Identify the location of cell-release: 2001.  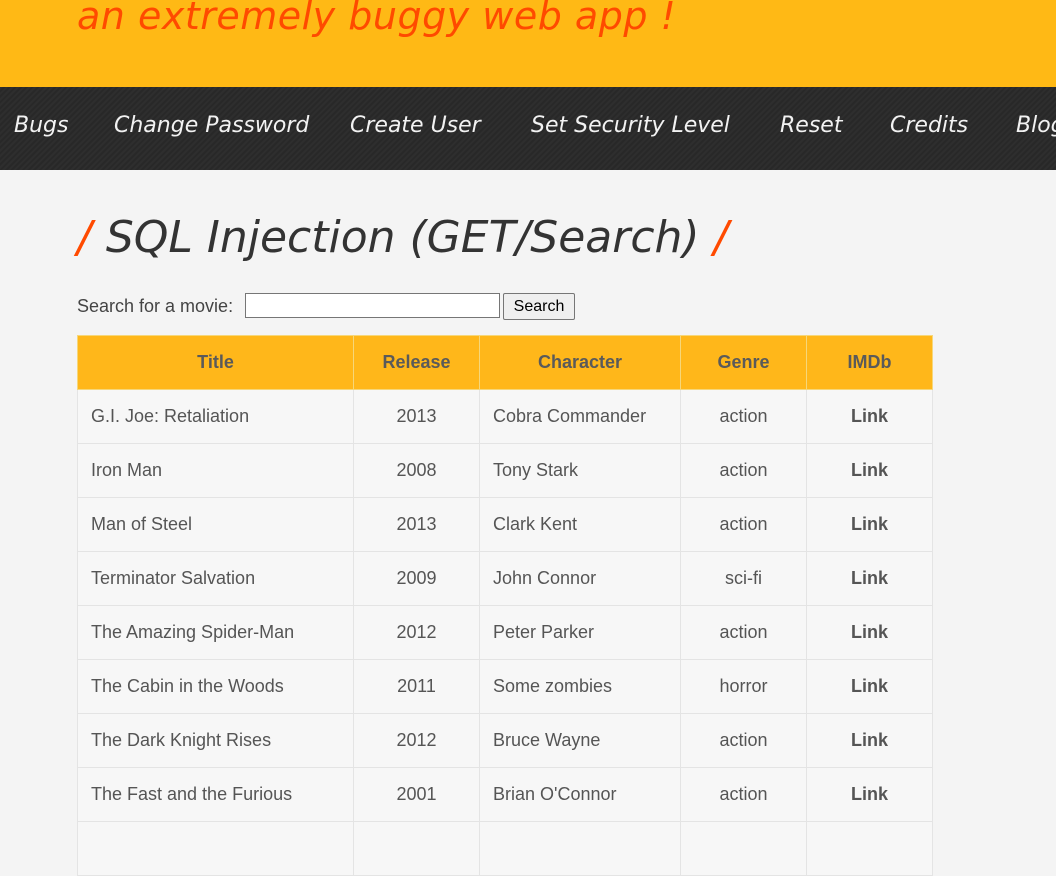
(416, 794).